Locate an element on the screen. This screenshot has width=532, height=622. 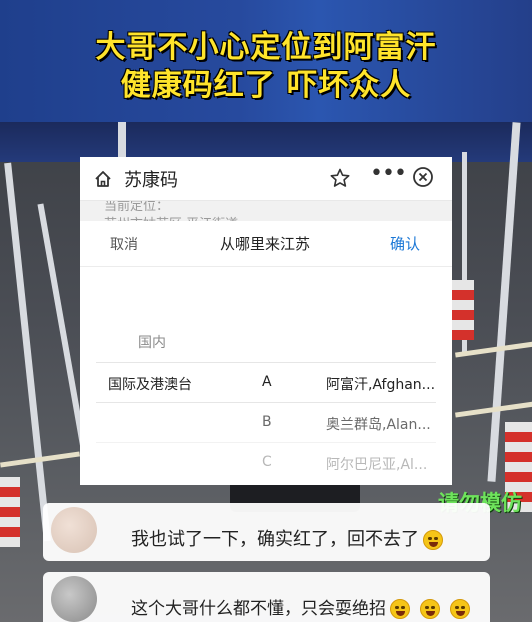
star-icon is located at coordinates (340, 178).